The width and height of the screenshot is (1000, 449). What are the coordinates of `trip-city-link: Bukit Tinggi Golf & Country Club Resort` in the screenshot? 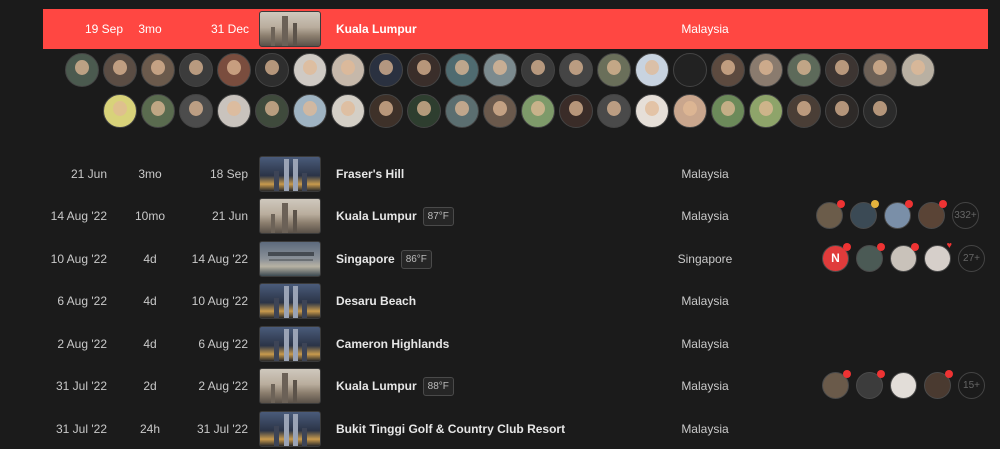 It's located at (450, 429).